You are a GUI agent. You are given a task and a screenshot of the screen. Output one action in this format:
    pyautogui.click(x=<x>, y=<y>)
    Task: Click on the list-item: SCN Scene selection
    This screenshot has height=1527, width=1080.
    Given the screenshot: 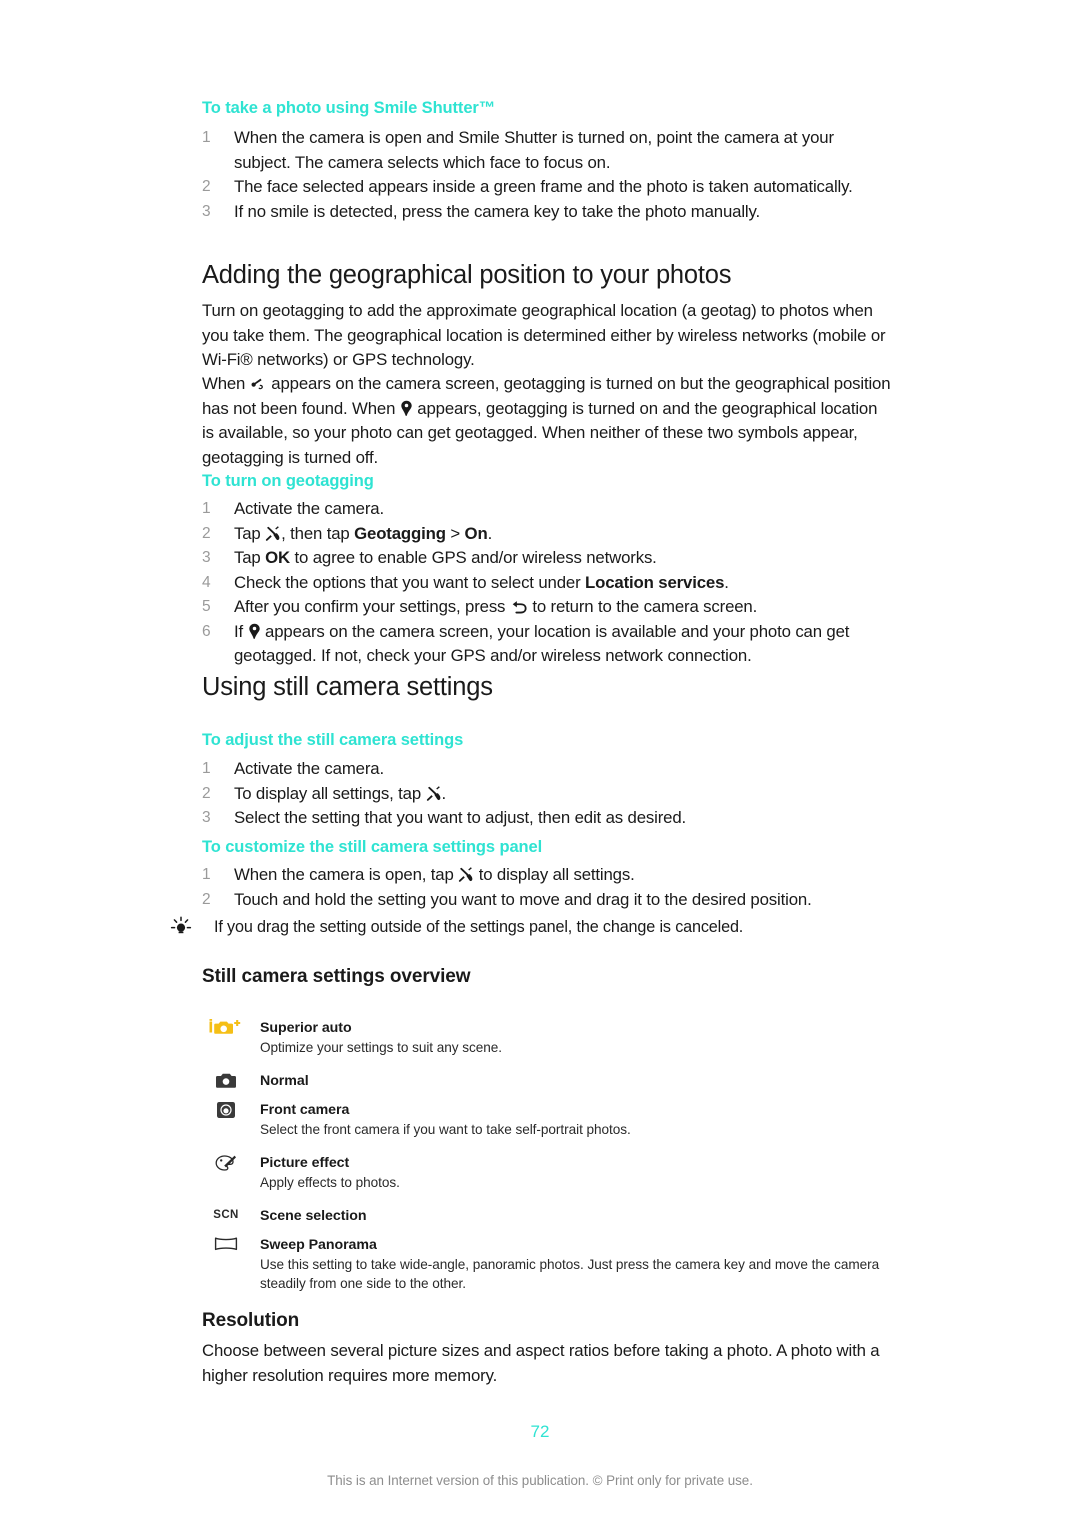 What is the action you would take?
    pyautogui.click(x=547, y=1216)
    